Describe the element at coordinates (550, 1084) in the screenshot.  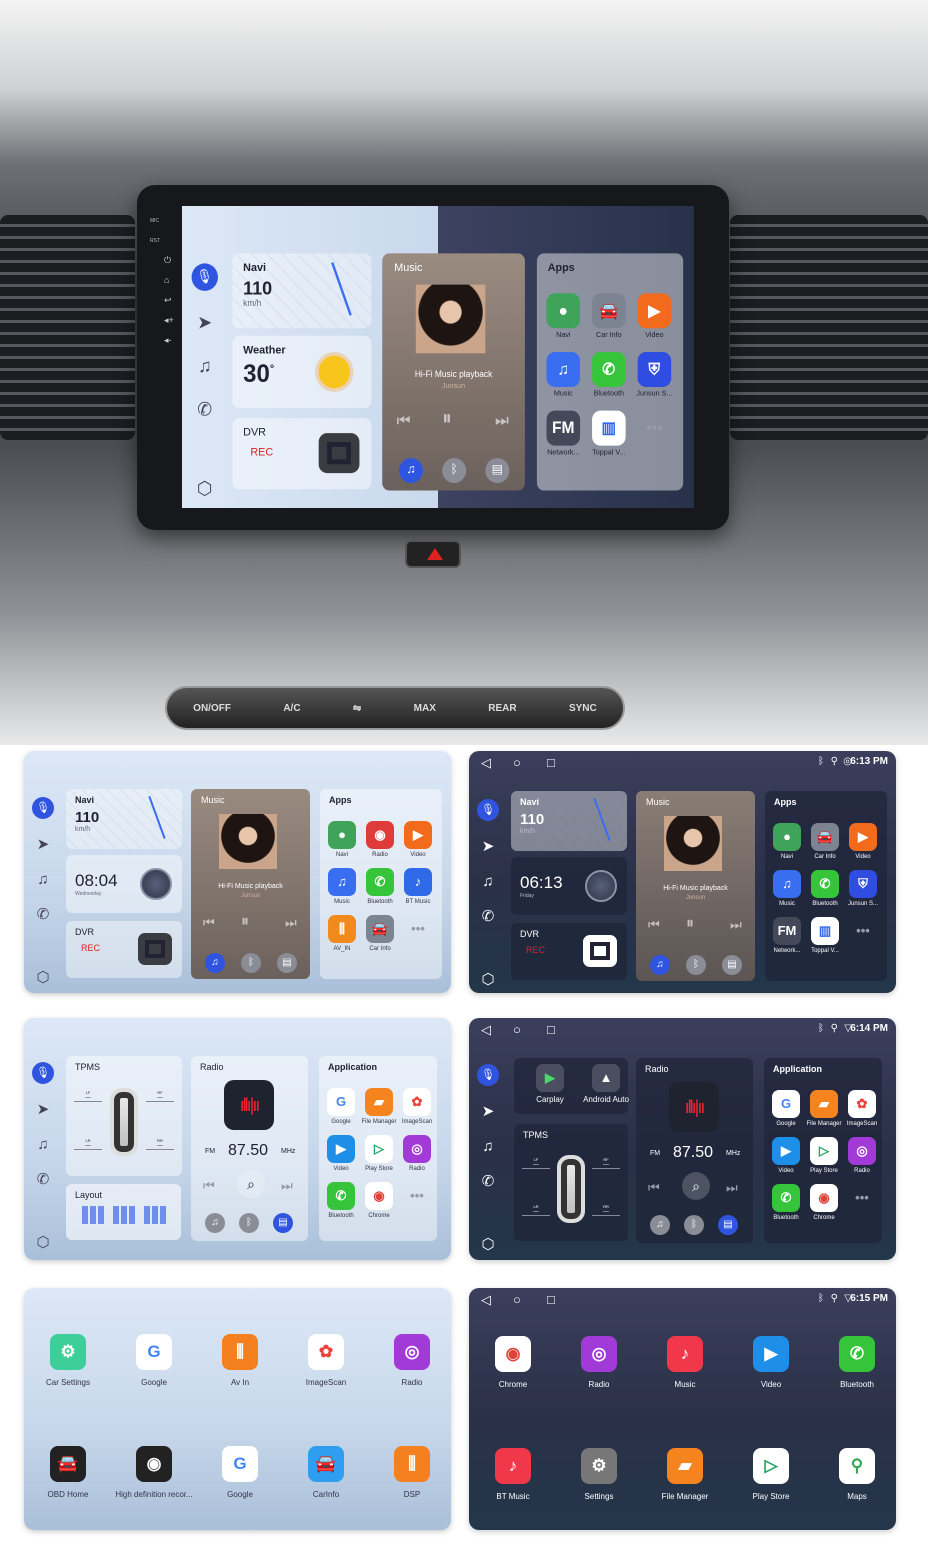
I see `carplay-button: ▶ Carplay` at that location.